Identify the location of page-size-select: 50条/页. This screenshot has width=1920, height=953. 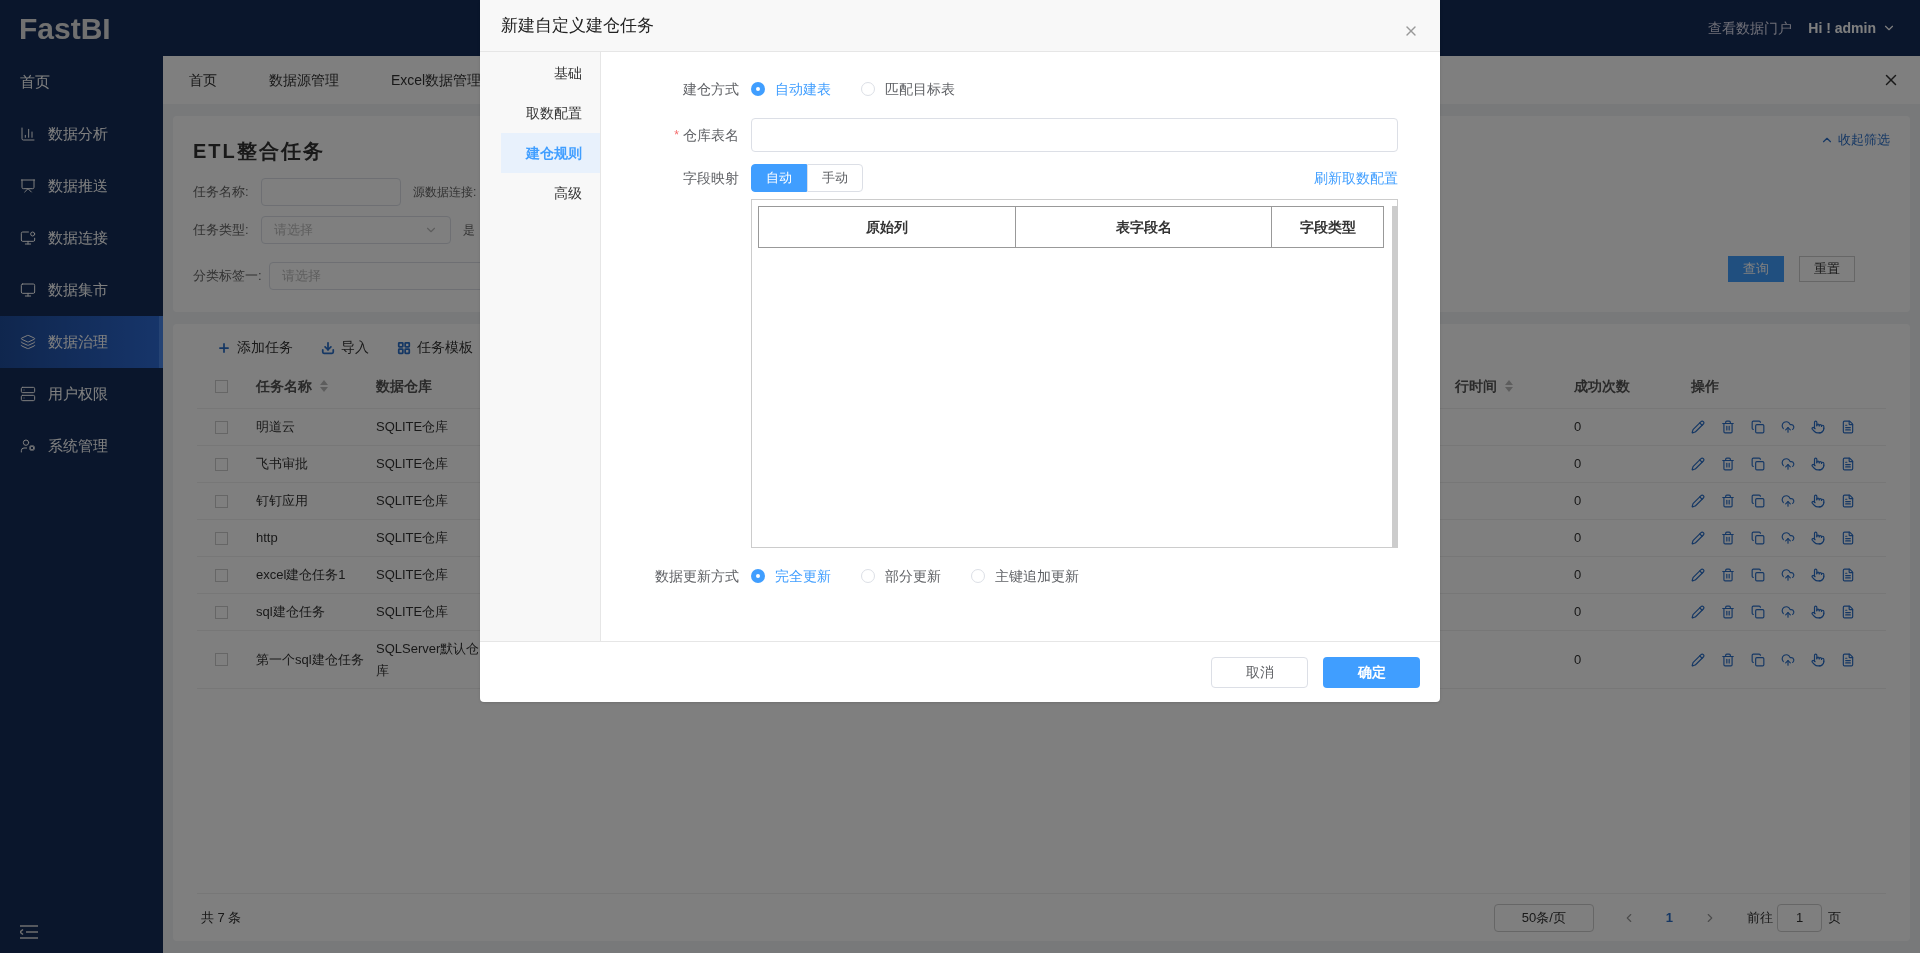
(1543, 917).